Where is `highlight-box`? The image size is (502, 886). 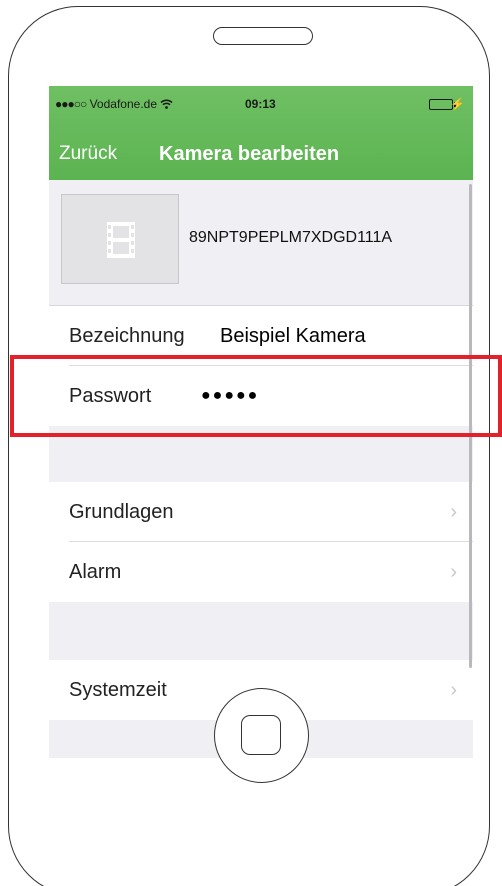 highlight-box is located at coordinates (256, 396).